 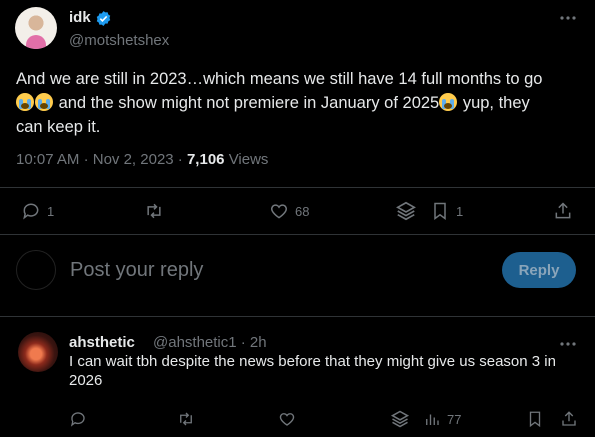 I want to click on views-button: 77, so click(x=442, y=419).